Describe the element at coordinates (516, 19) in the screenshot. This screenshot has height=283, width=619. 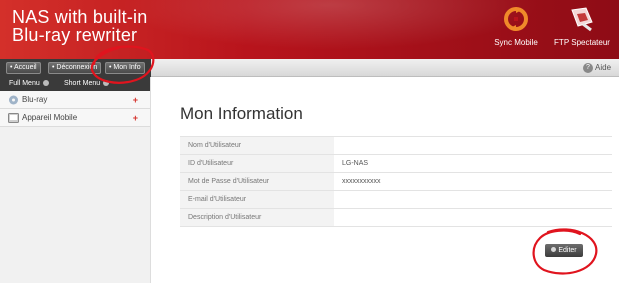
I see `sync-icon` at that location.